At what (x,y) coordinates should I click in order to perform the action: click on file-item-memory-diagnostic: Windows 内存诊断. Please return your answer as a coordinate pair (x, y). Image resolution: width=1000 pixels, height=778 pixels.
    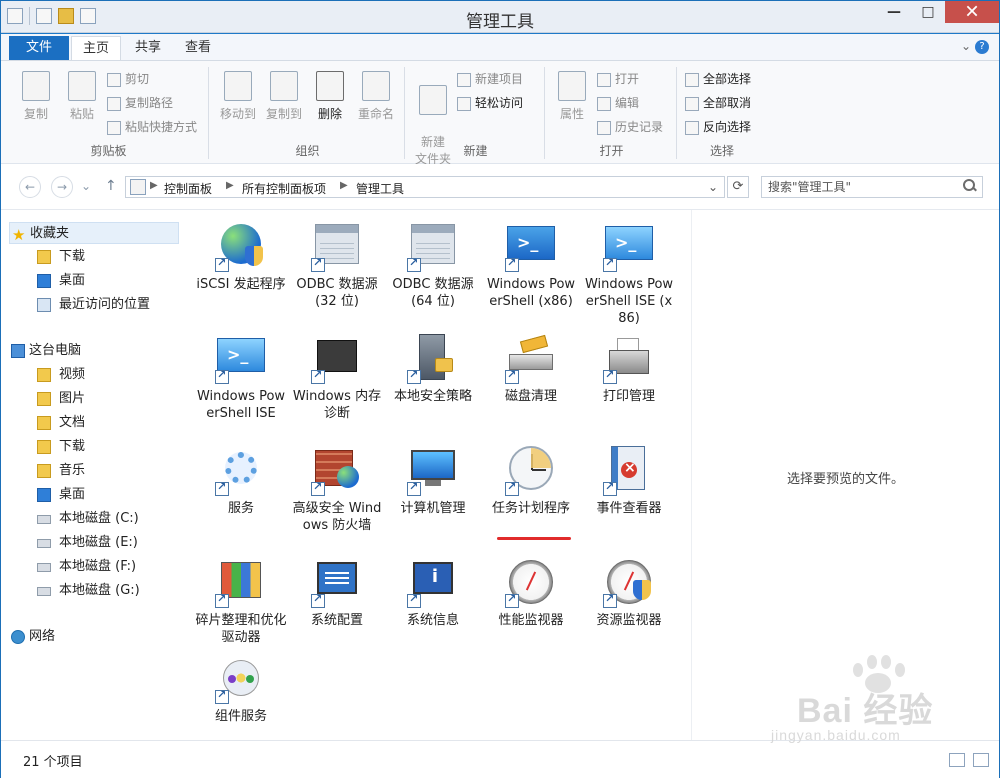
    Looking at the image, I should click on (337, 381).